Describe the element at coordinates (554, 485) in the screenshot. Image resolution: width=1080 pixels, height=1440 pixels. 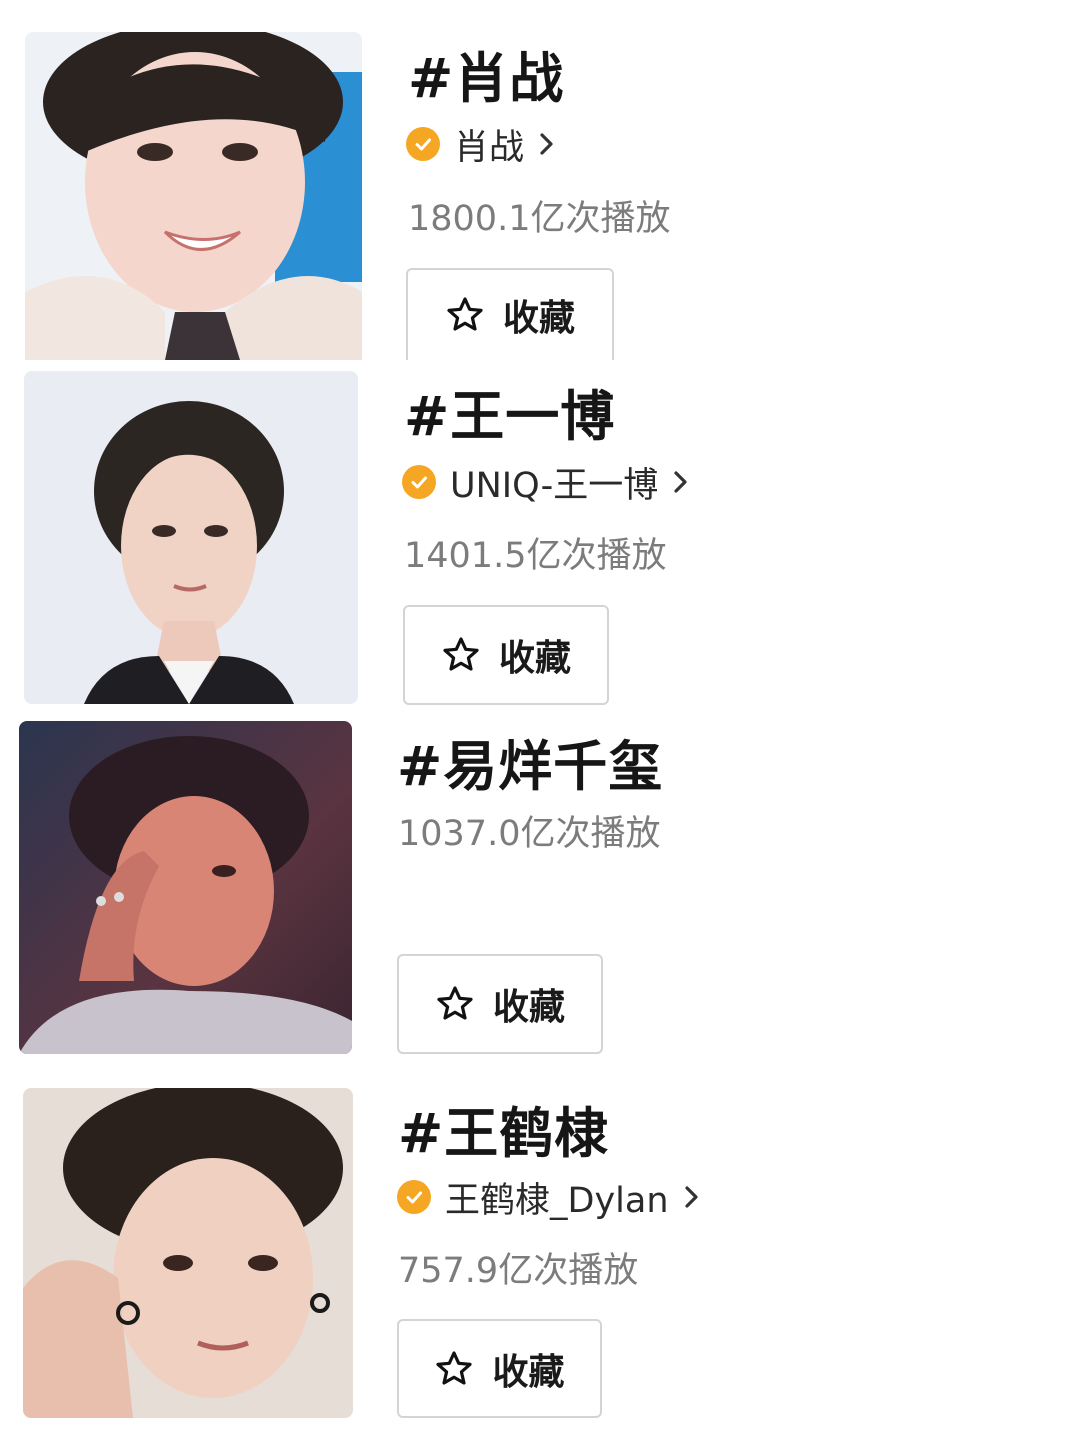
I see `account-name-2: UNIQ-王一博` at that location.